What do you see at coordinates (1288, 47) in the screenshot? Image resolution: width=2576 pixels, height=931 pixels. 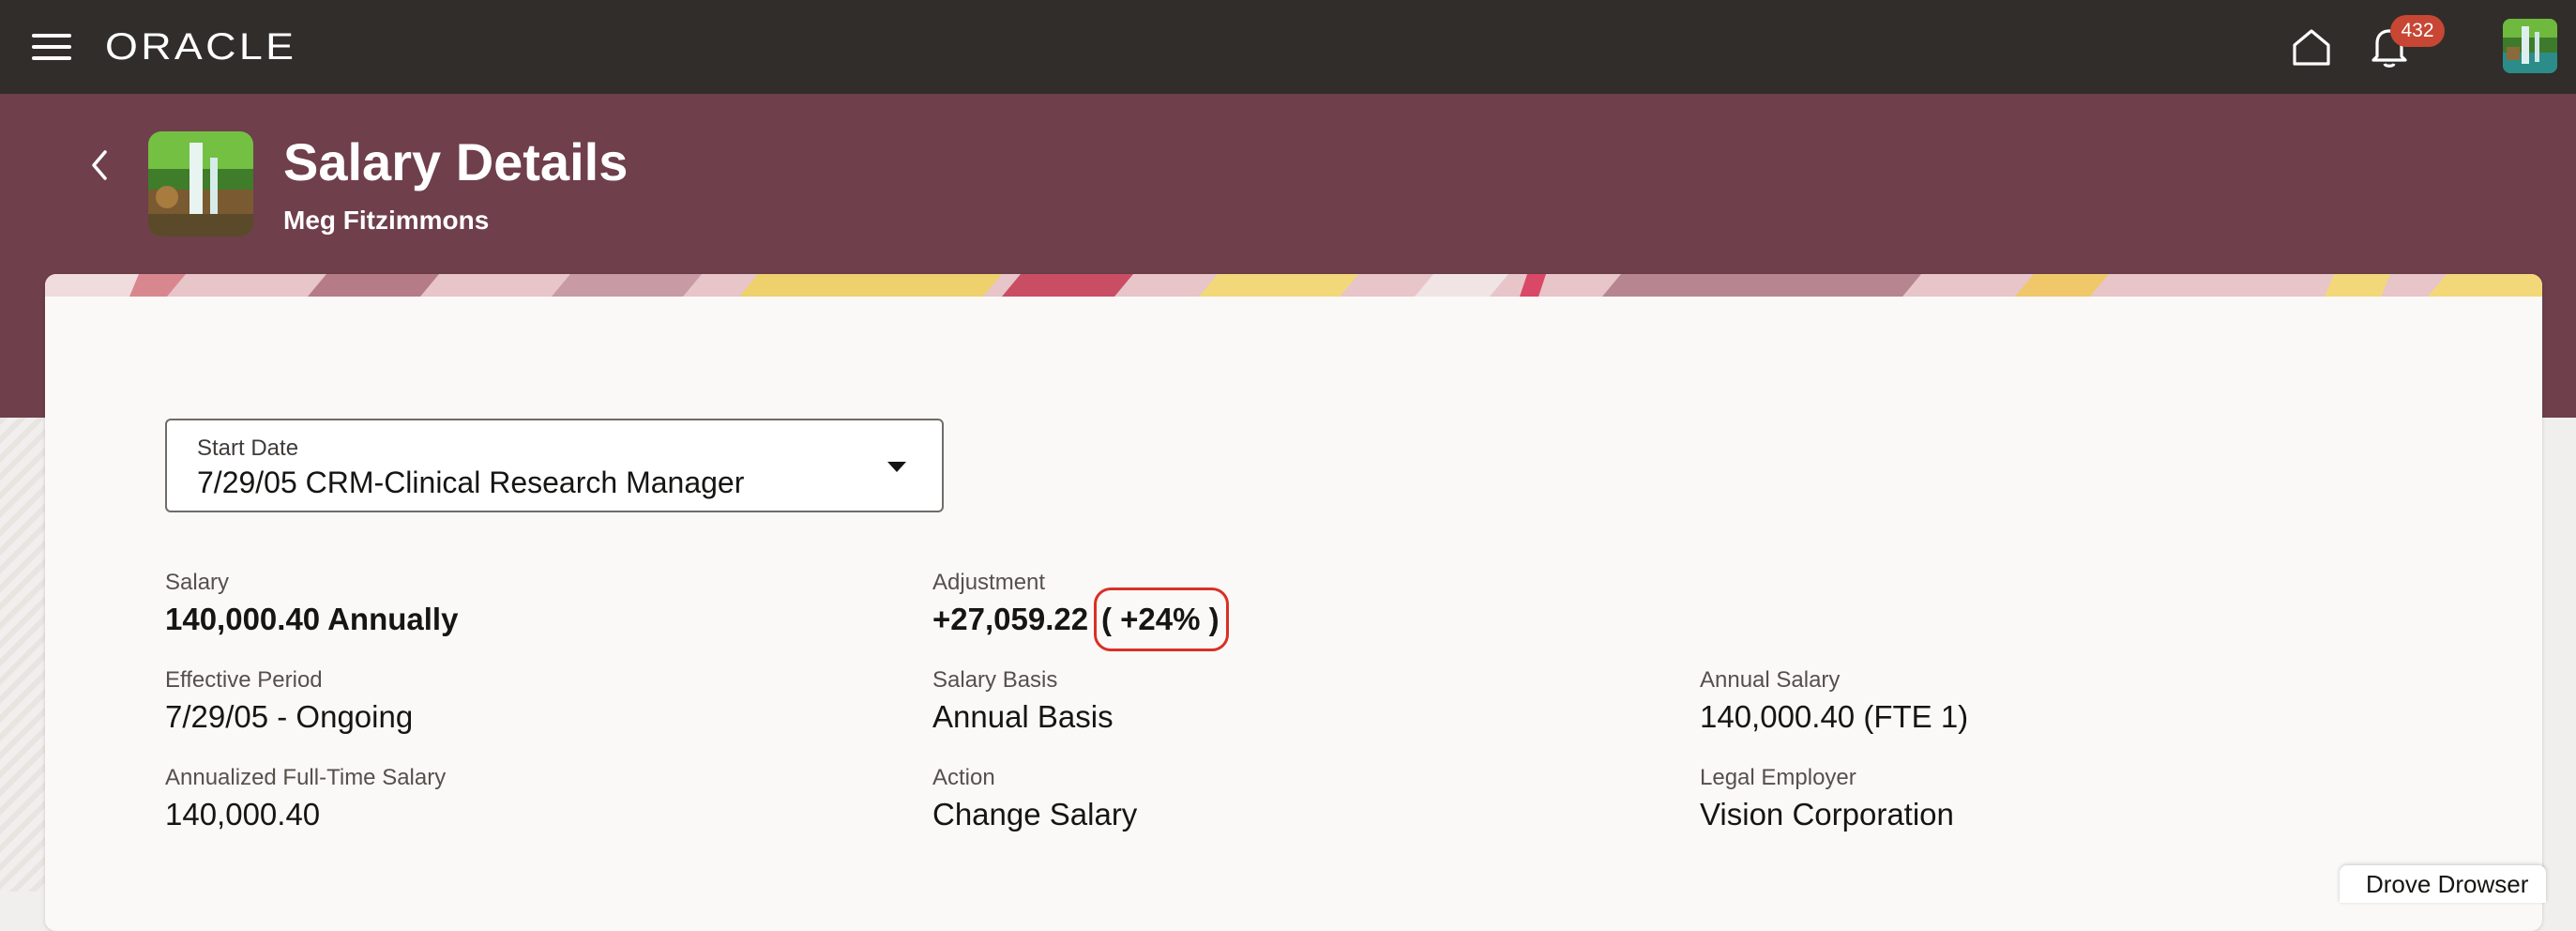 I see `top-navigation-bar: ORACLE 432` at bounding box center [1288, 47].